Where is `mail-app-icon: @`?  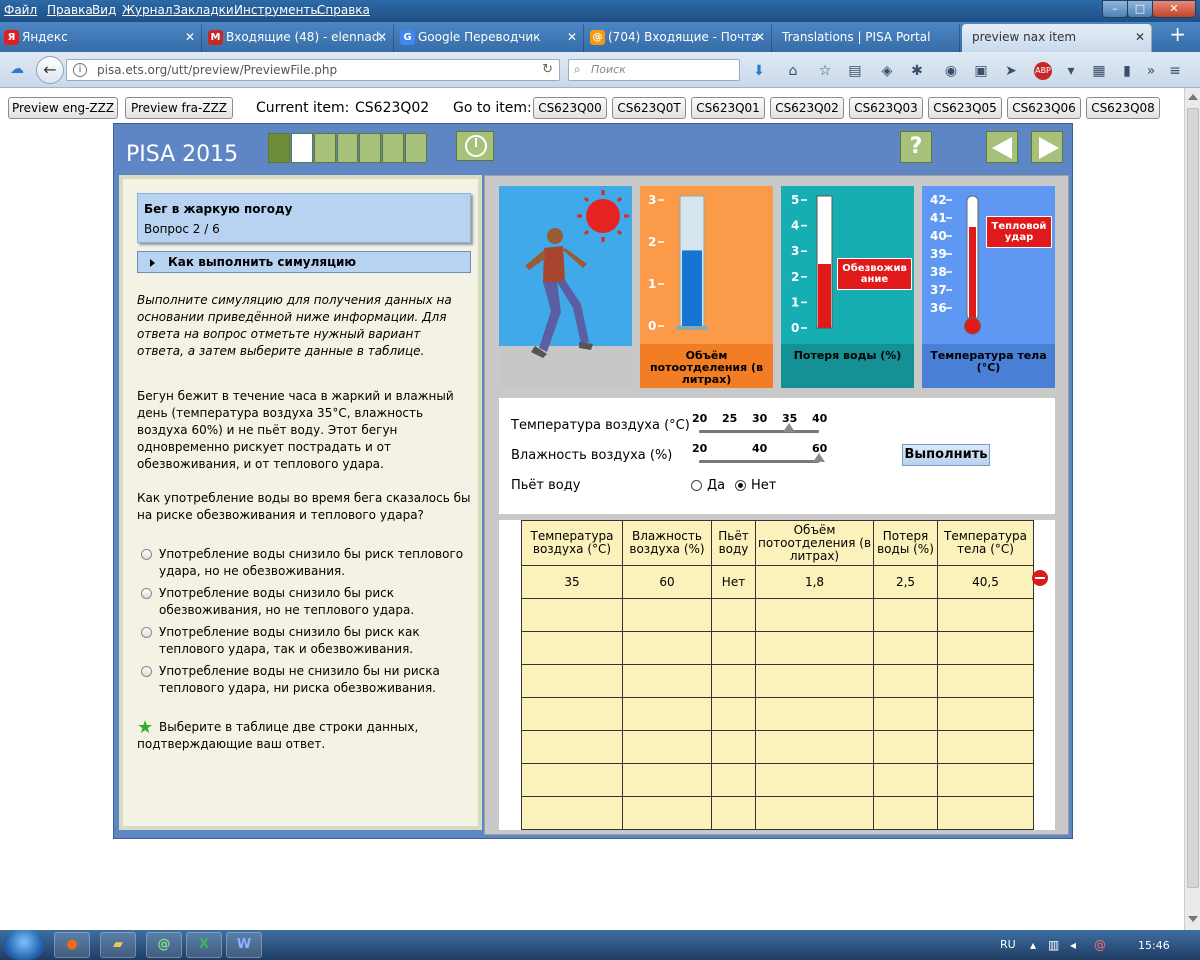
mail-app-icon: @ is located at coordinates (164, 945).